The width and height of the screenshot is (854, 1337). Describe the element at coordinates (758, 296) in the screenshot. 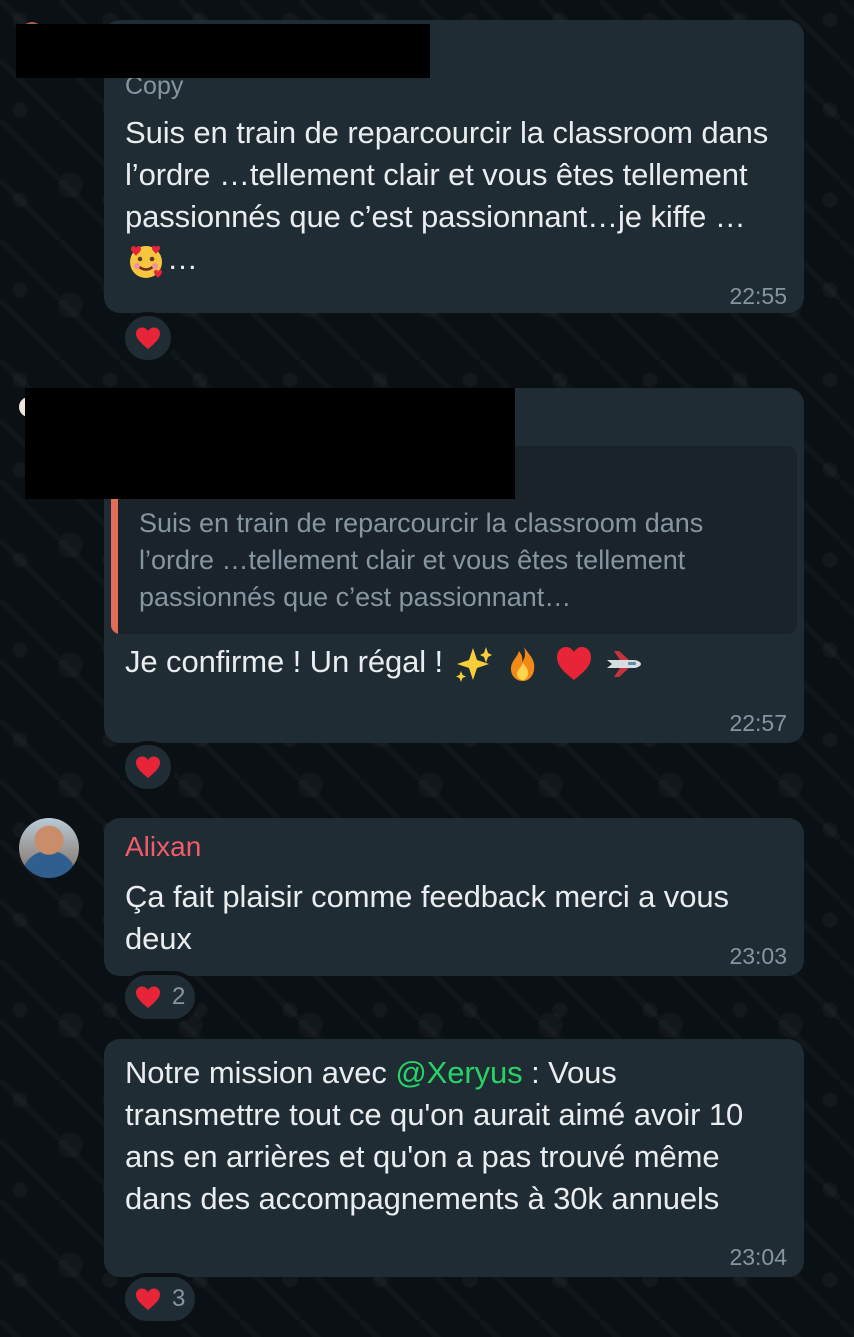

I see `message-time: 22:55` at that location.